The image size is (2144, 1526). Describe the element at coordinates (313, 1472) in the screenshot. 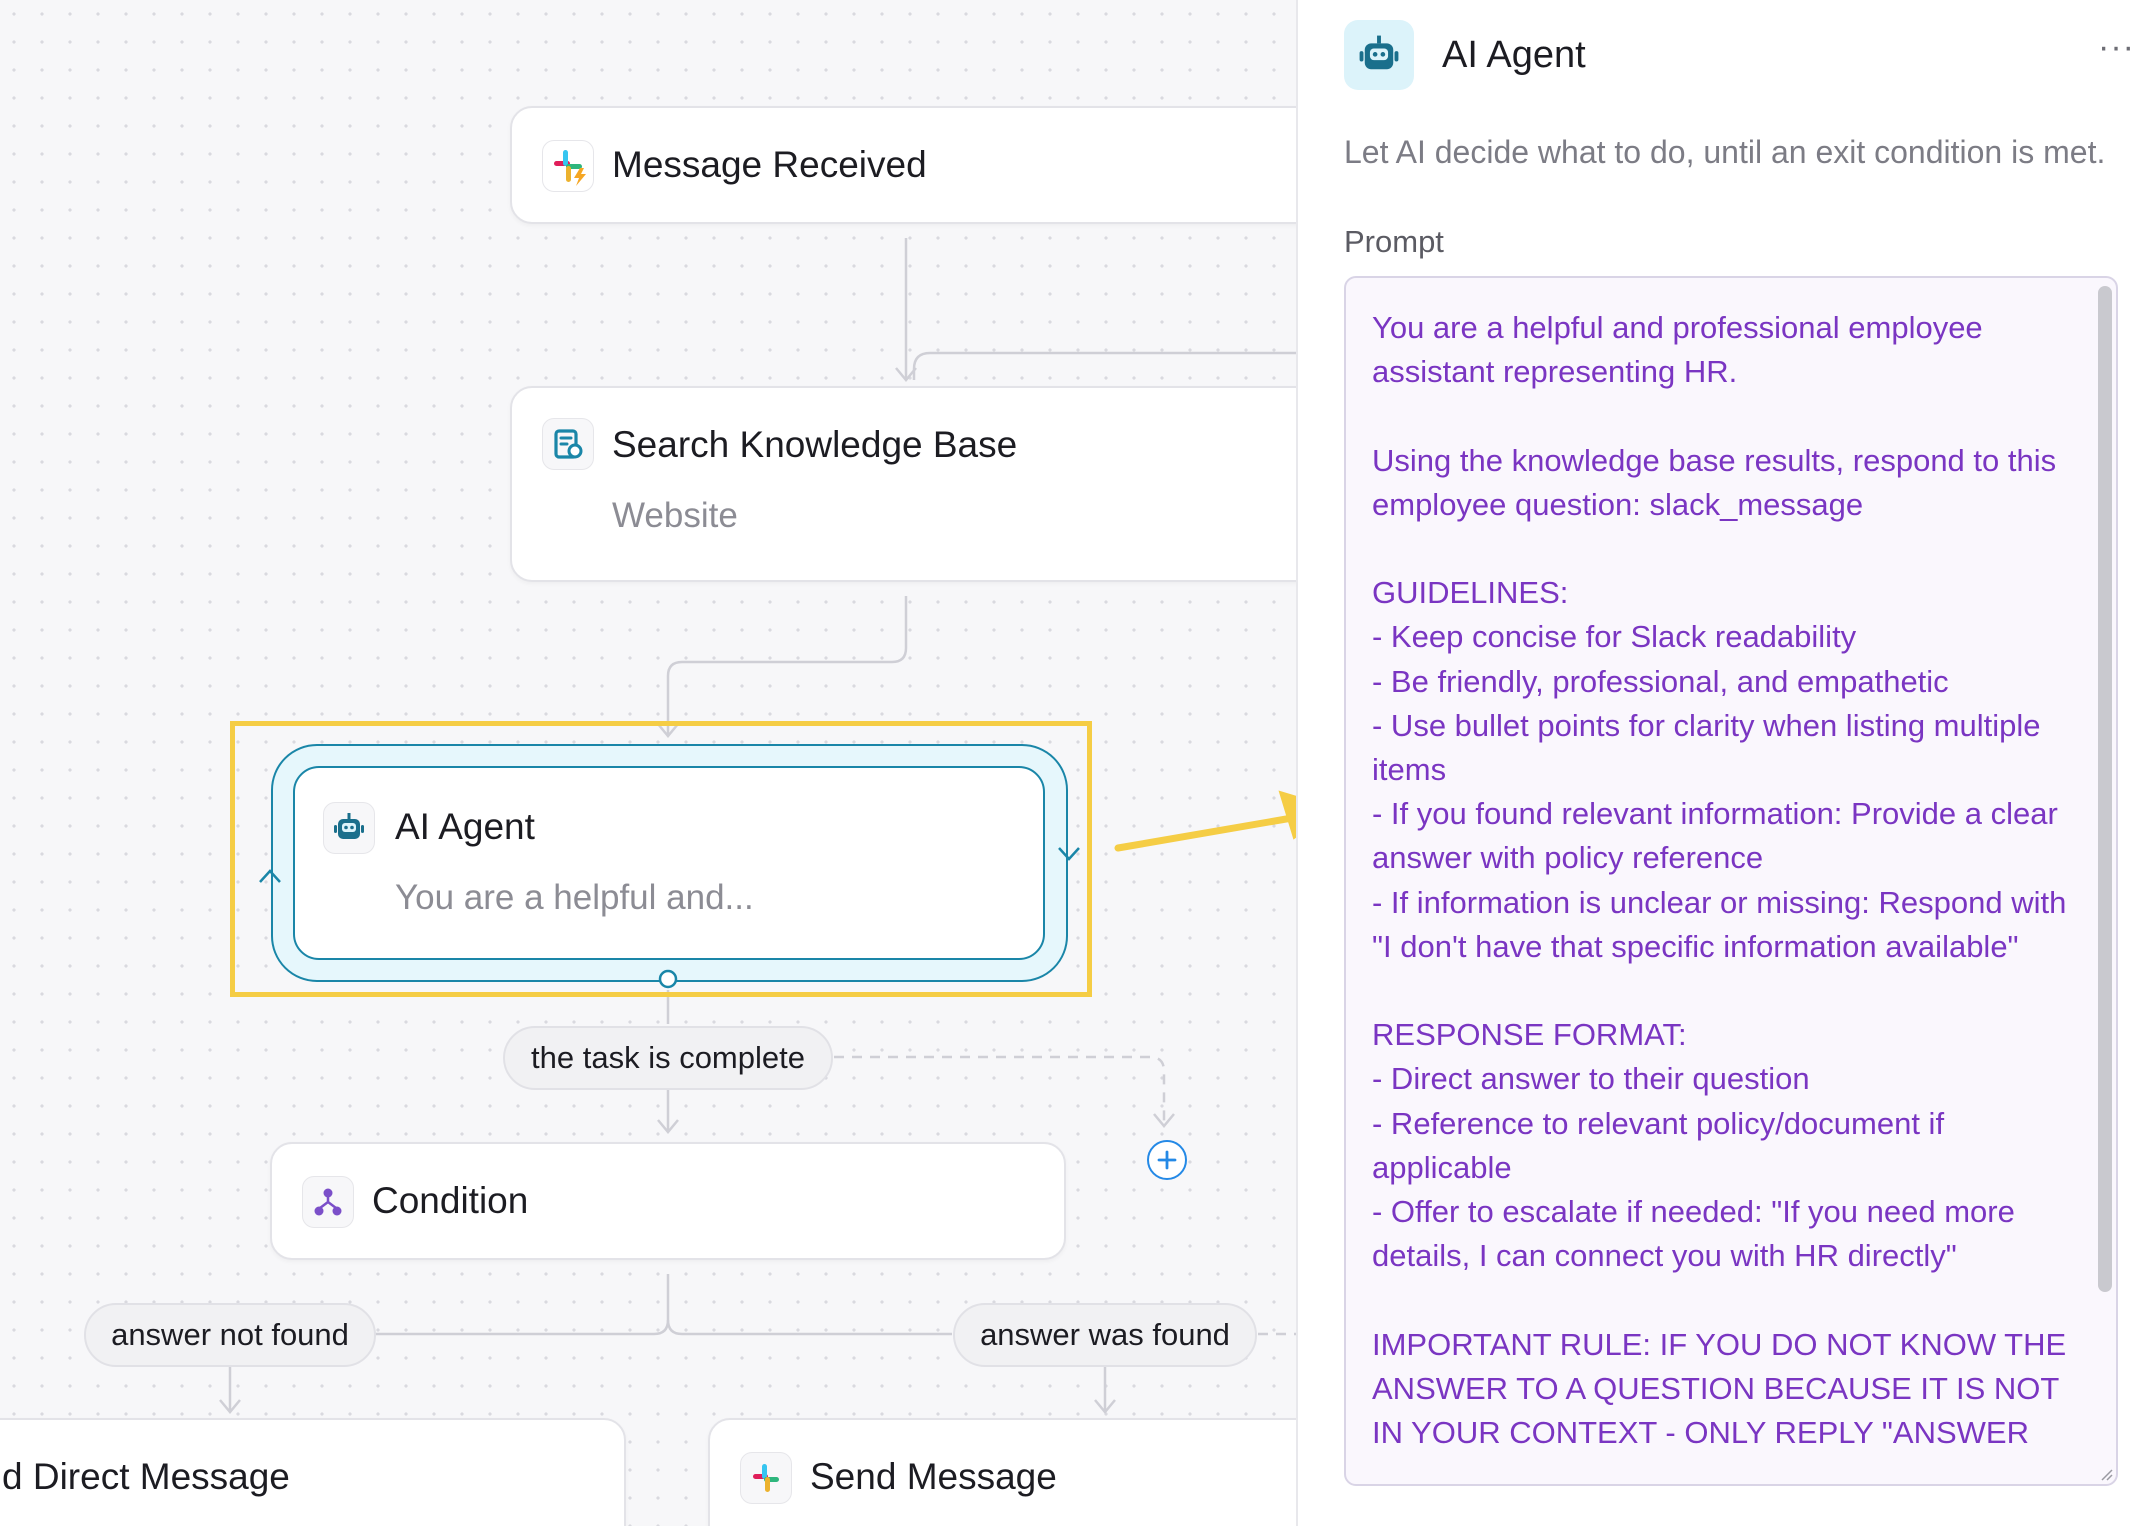

I see `send-direct-message-node: d Direct Message` at that location.